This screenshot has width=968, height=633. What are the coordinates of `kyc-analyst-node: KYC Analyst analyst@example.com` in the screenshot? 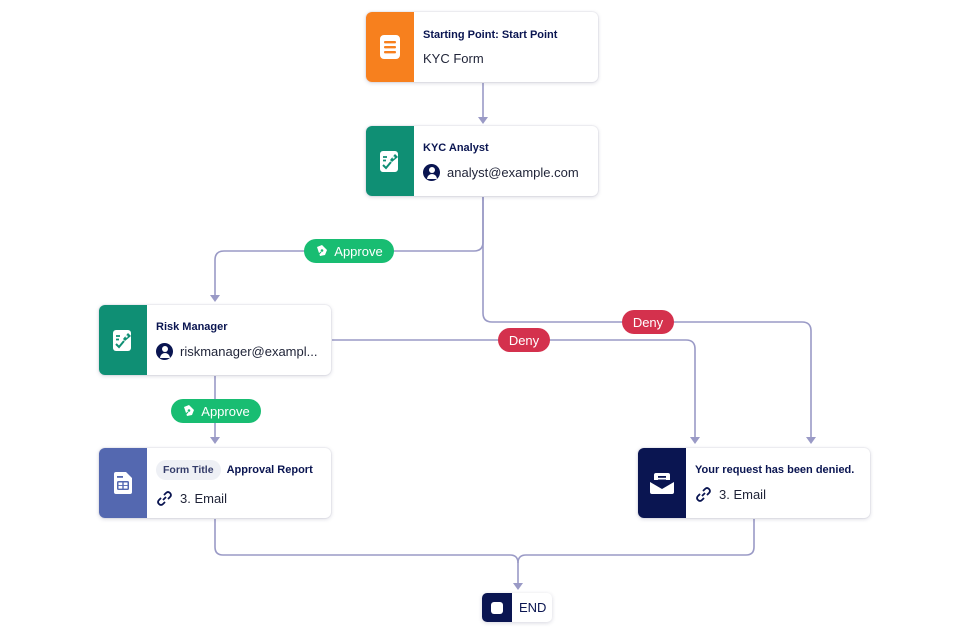 It's located at (482, 161).